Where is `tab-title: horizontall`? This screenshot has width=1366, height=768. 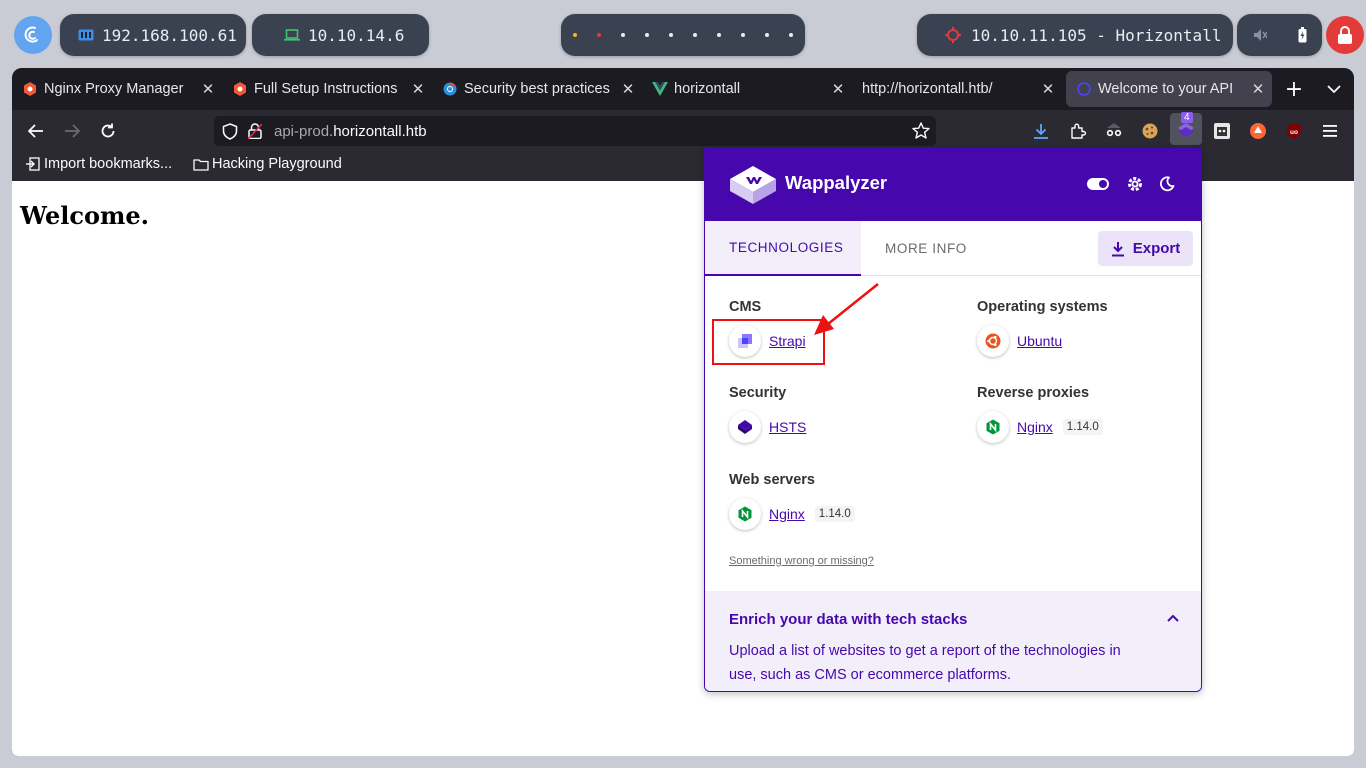 tab-title: horizontall is located at coordinates (707, 89).